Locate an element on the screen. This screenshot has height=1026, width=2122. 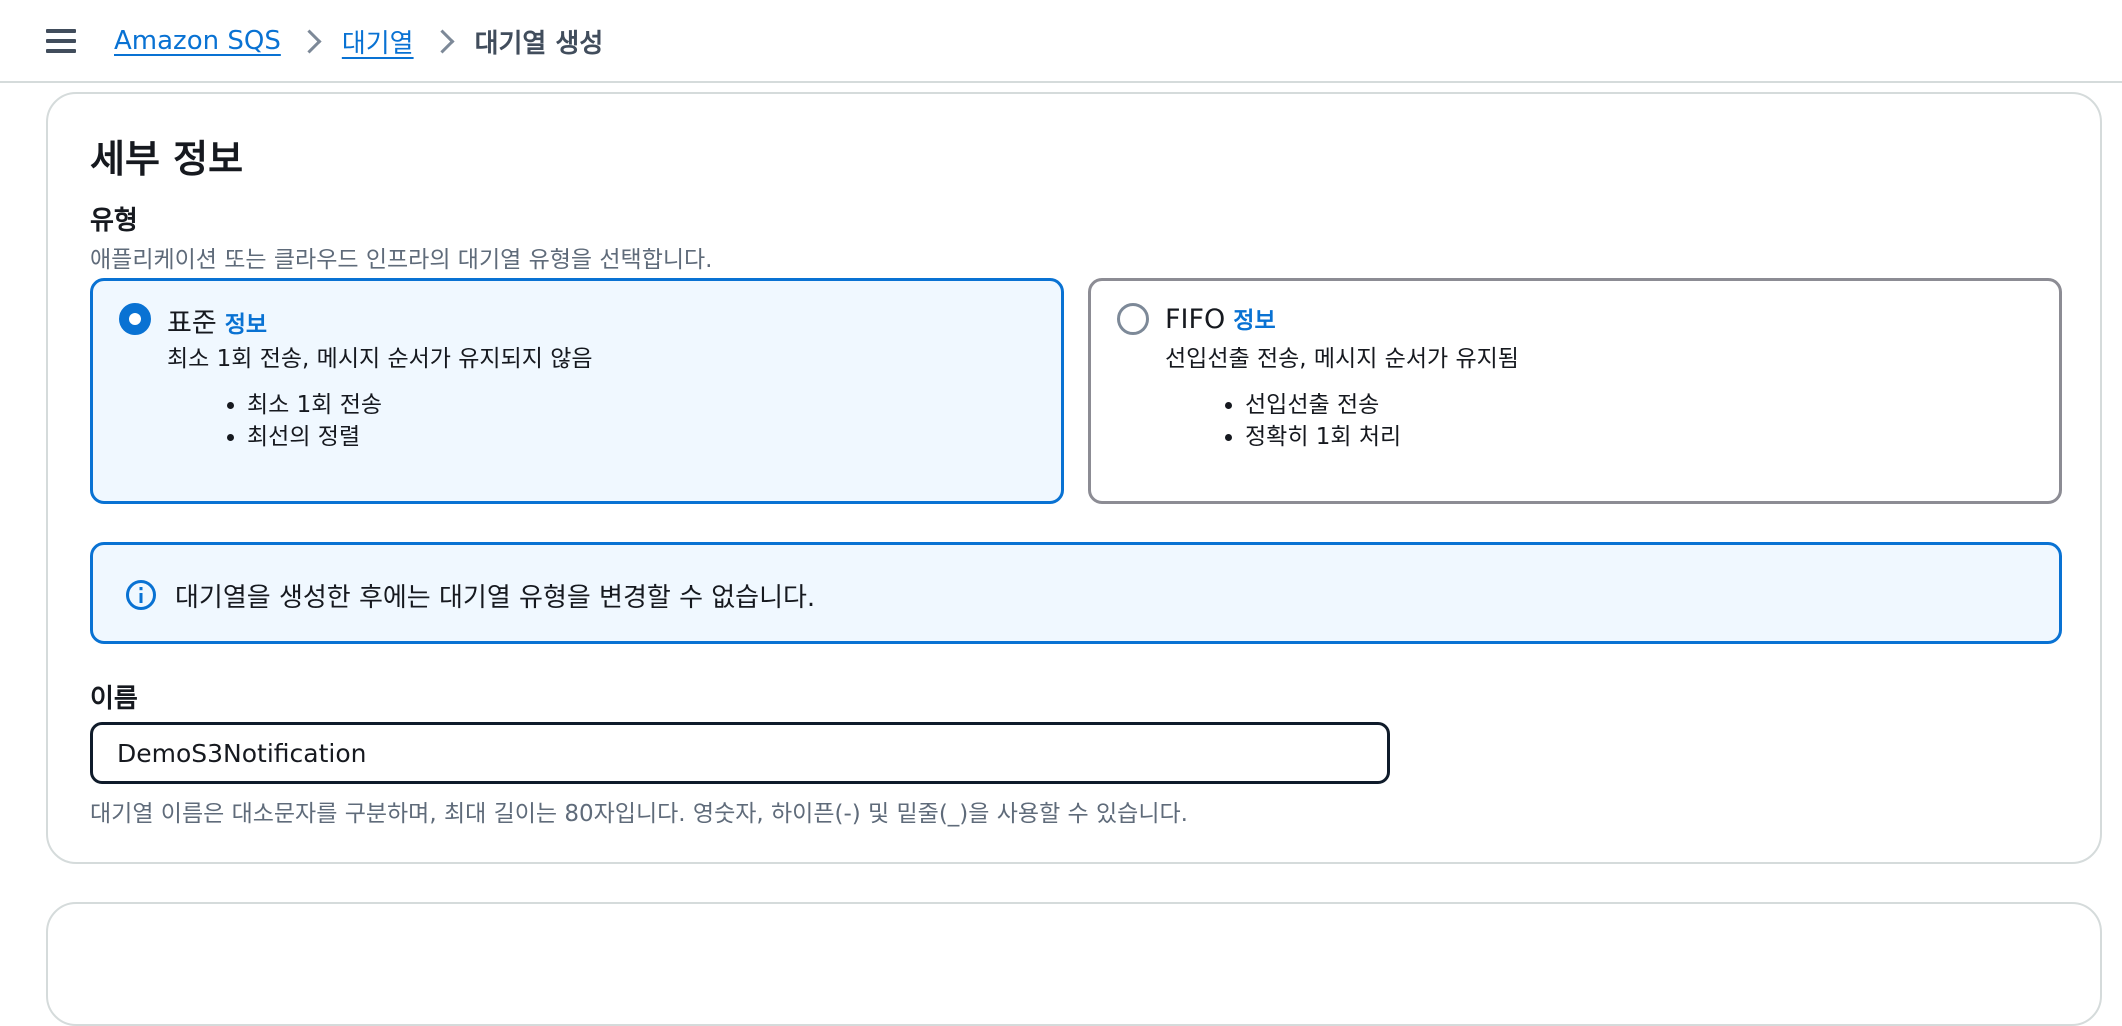
menu-icon is located at coordinates (61, 41).